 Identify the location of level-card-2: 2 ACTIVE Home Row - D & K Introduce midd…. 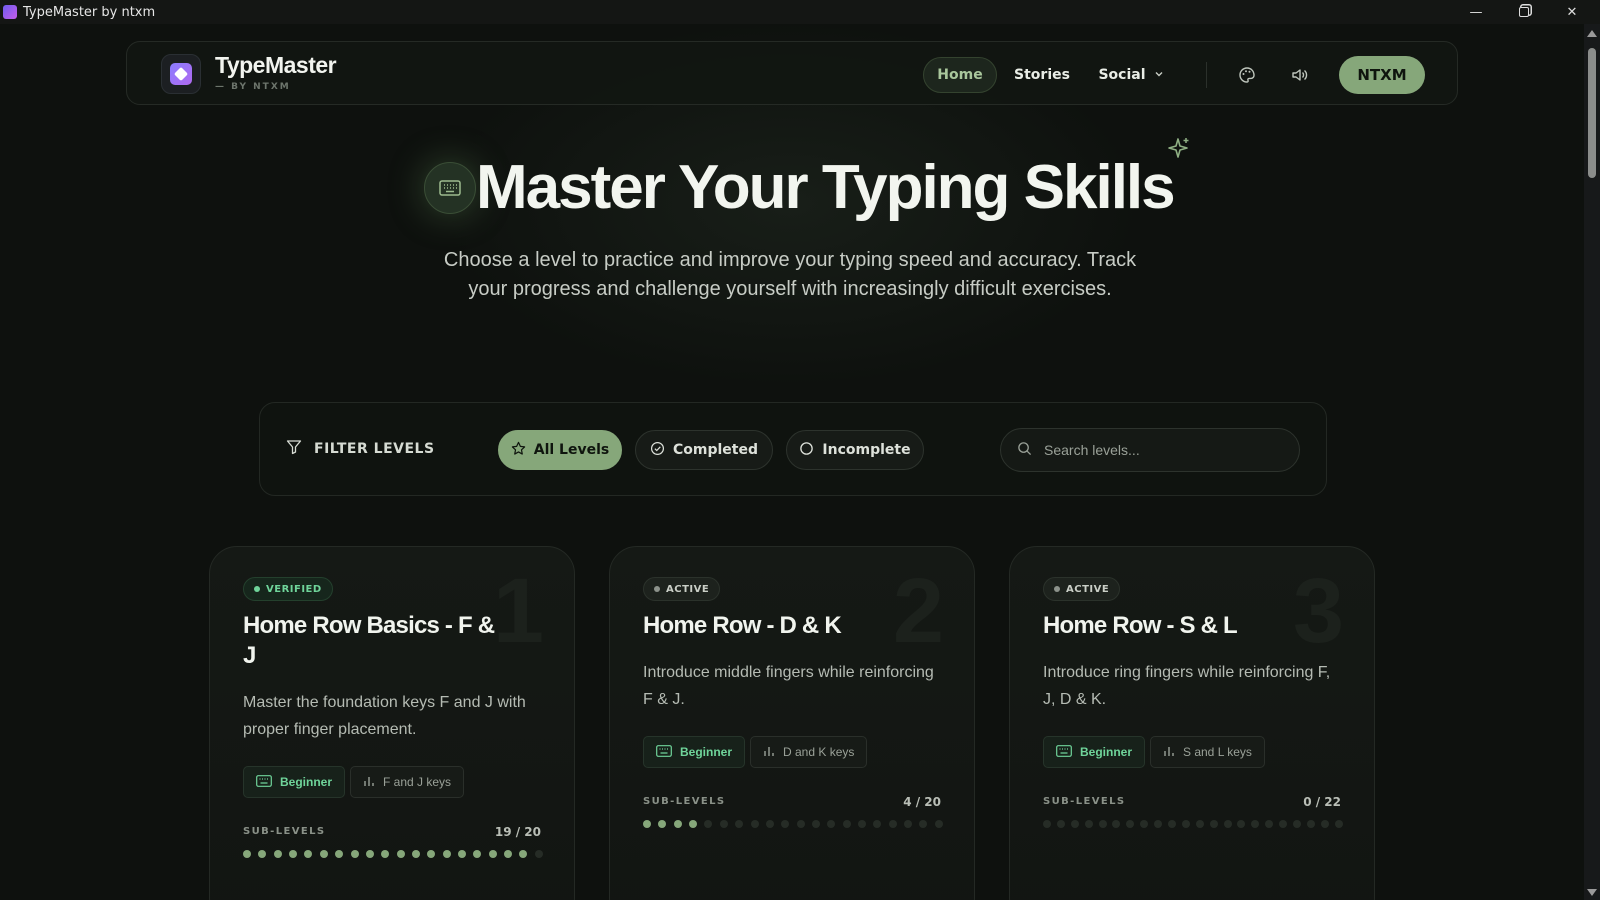
(792, 723).